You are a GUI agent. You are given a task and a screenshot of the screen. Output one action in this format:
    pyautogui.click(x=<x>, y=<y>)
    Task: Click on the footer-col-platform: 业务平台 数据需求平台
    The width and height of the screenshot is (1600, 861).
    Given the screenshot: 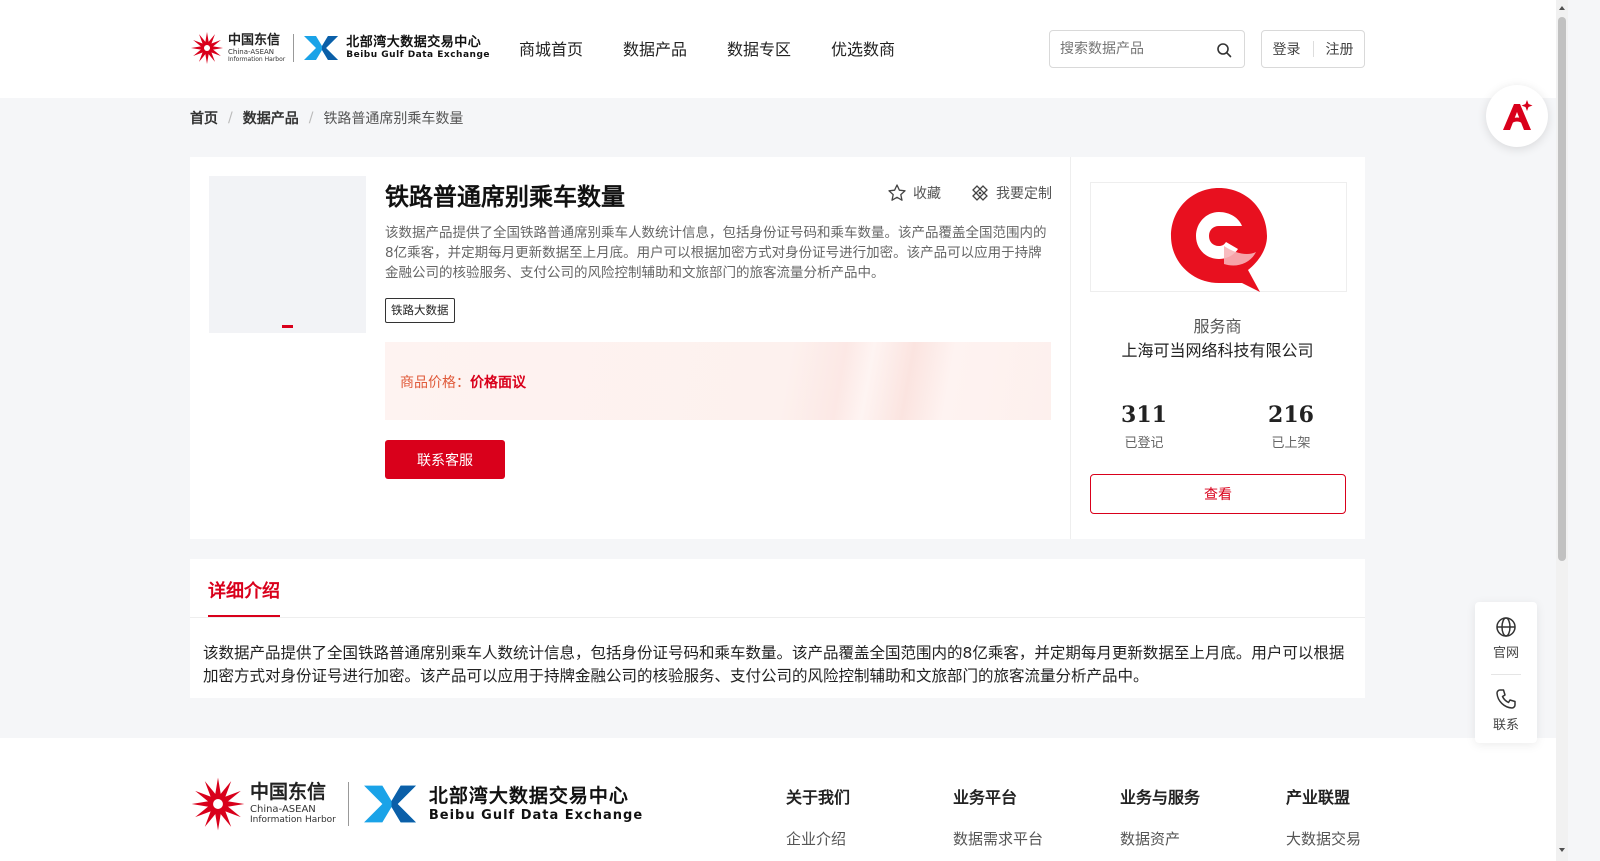 What is the action you would take?
    pyautogui.click(x=998, y=816)
    